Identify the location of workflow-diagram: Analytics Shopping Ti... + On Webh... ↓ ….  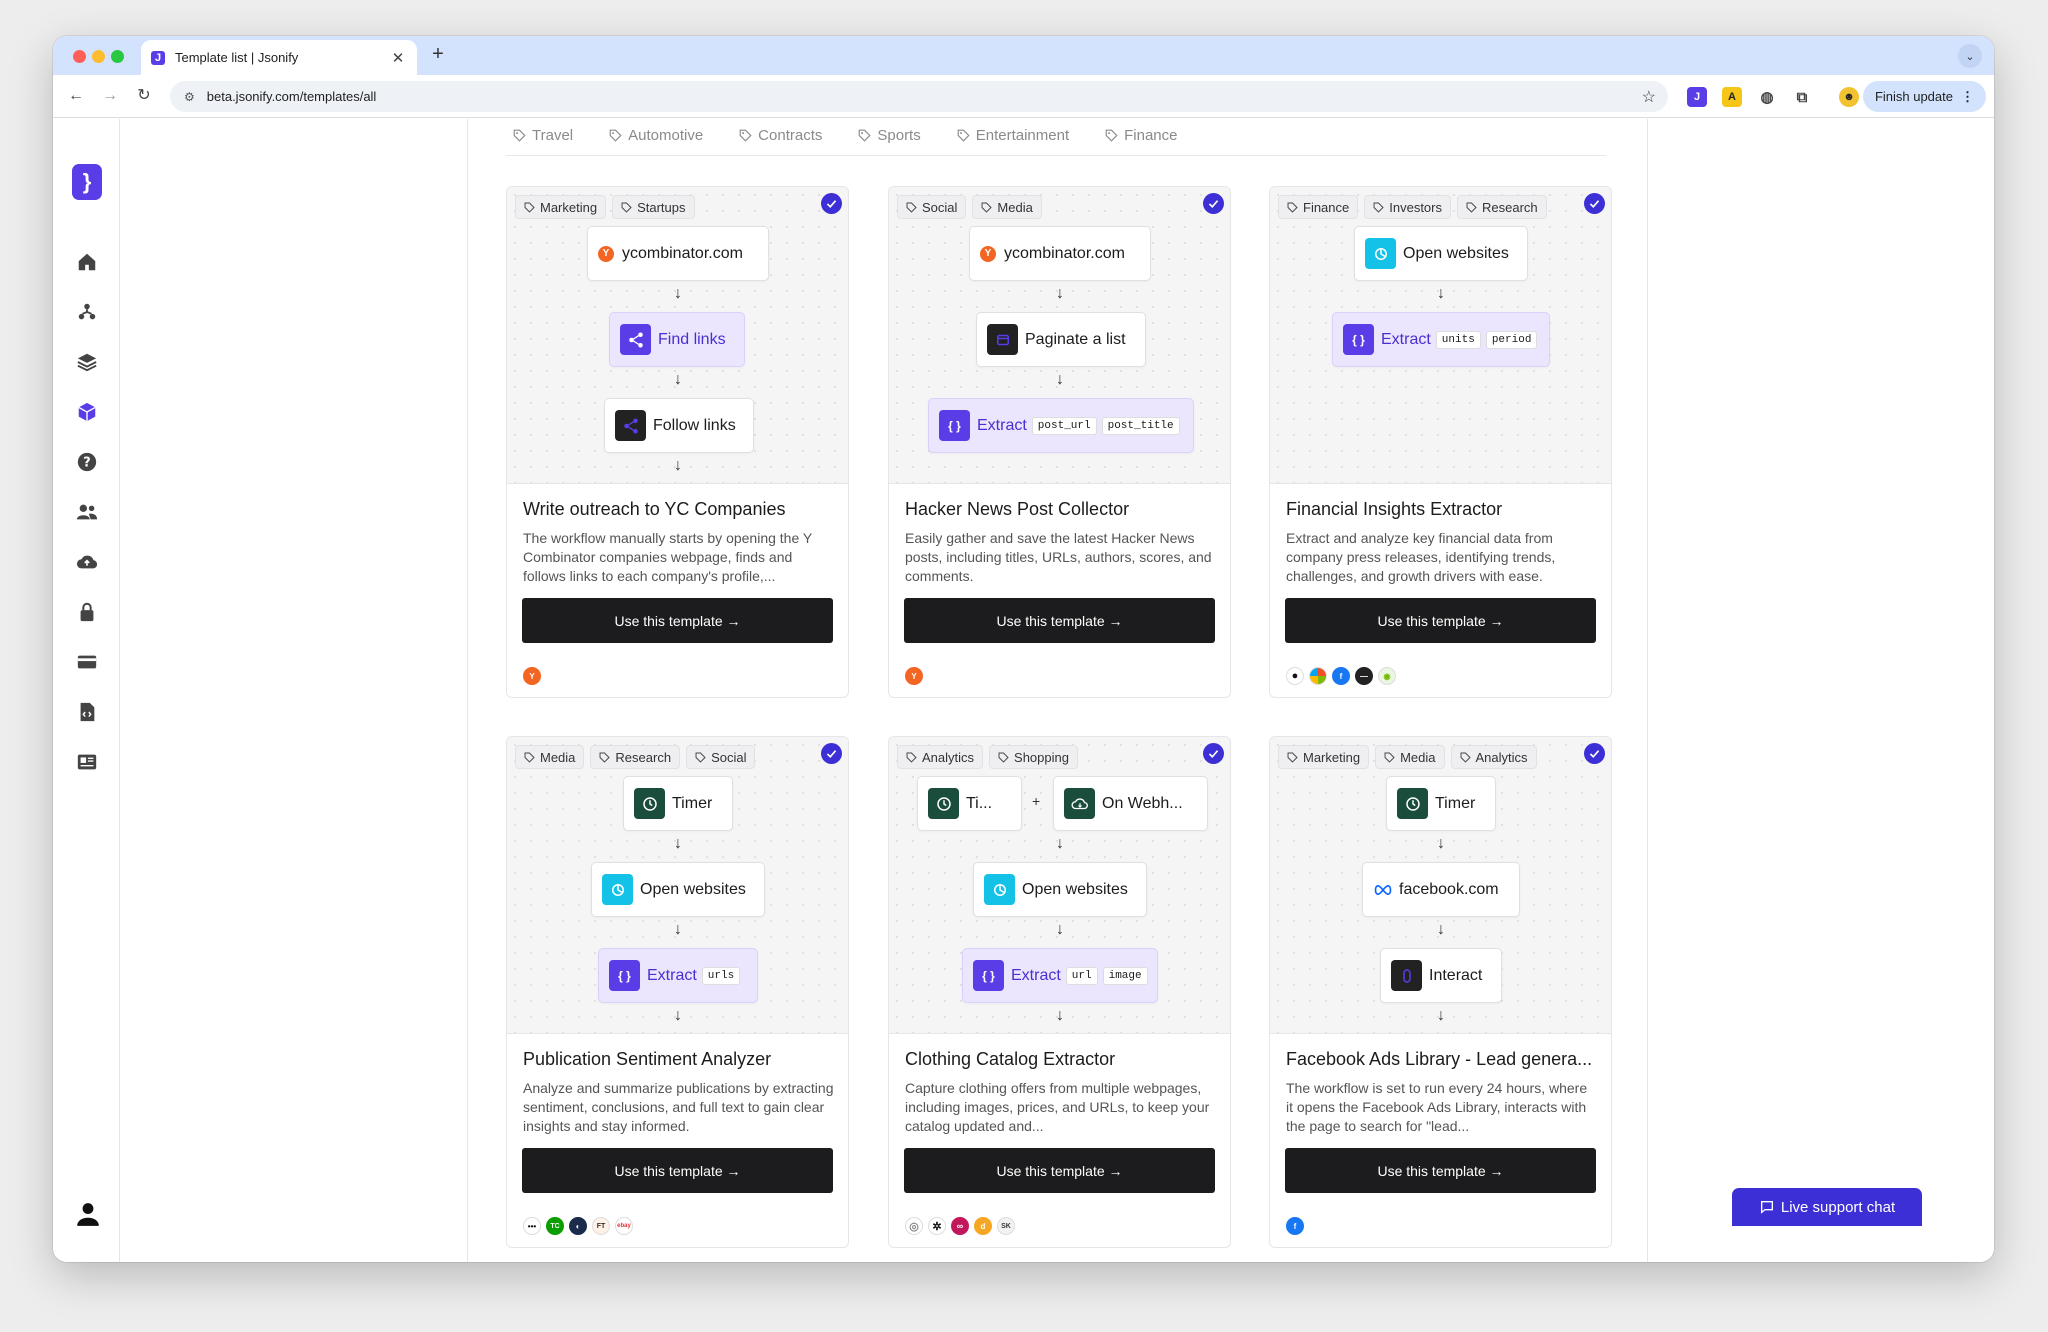
(1059, 885).